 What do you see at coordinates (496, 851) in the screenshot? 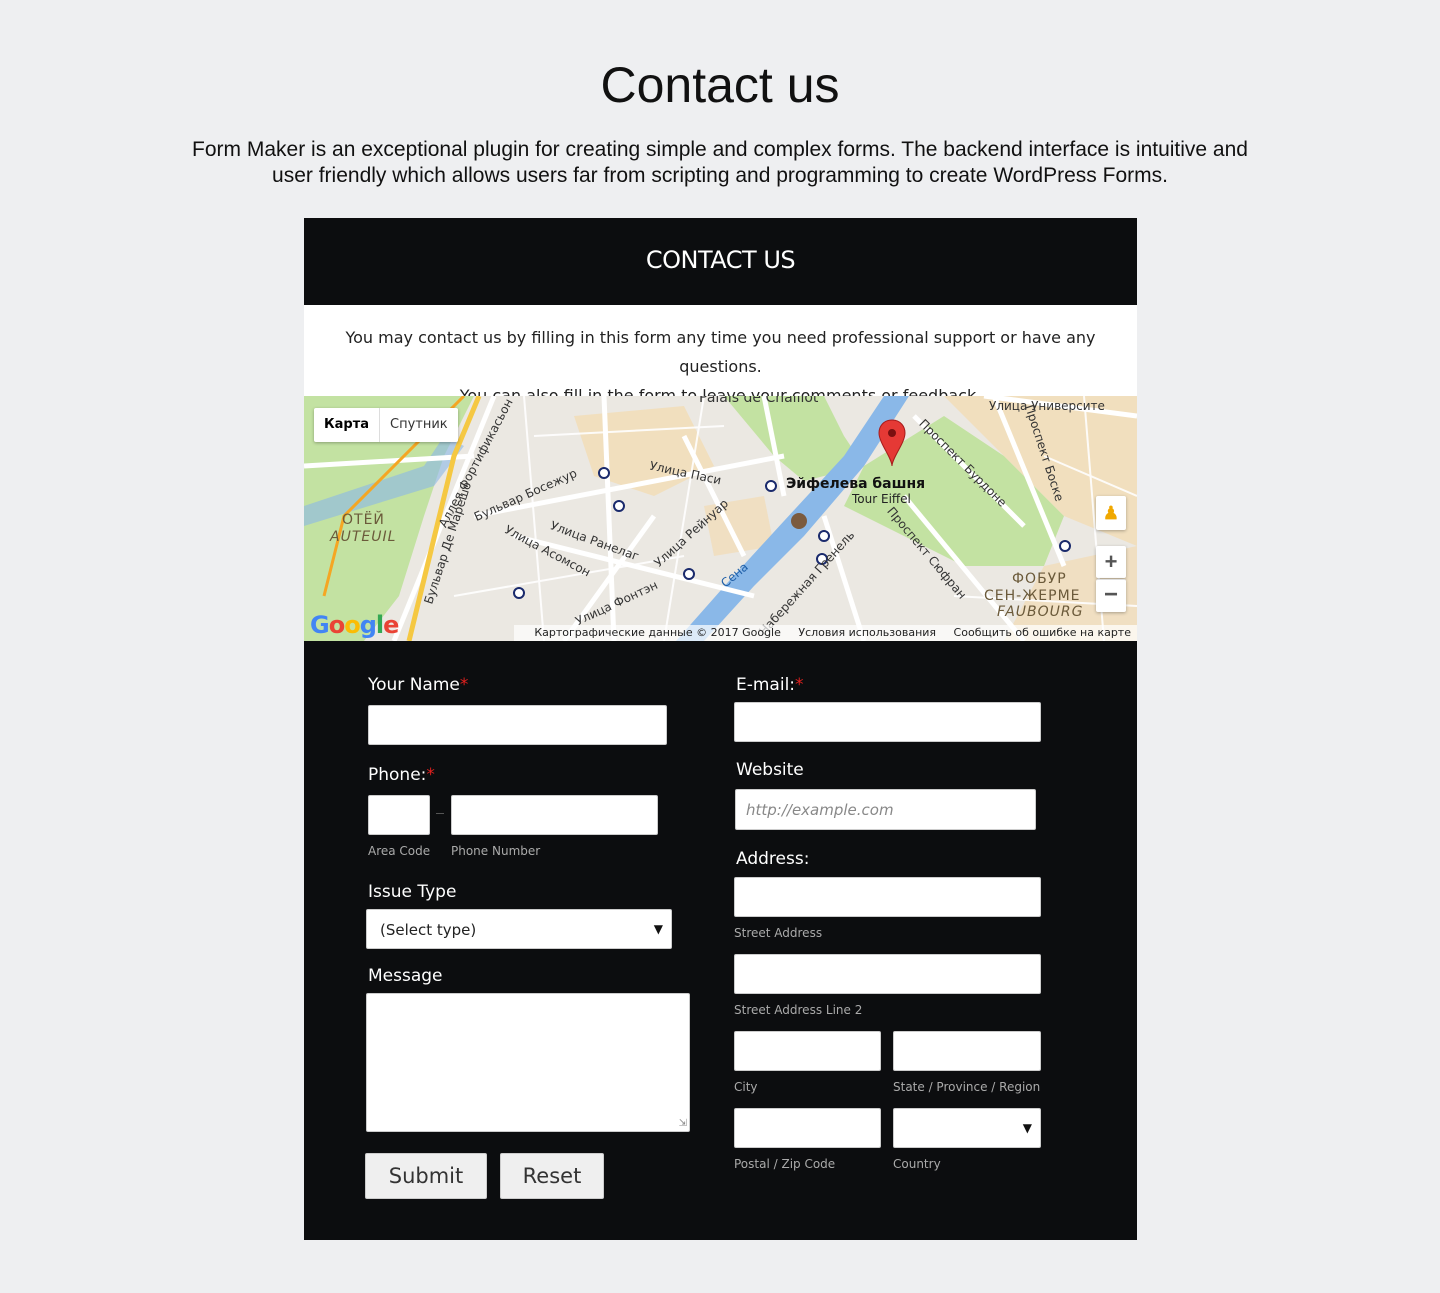
I see `phone-number-hint: Phone Number` at bounding box center [496, 851].